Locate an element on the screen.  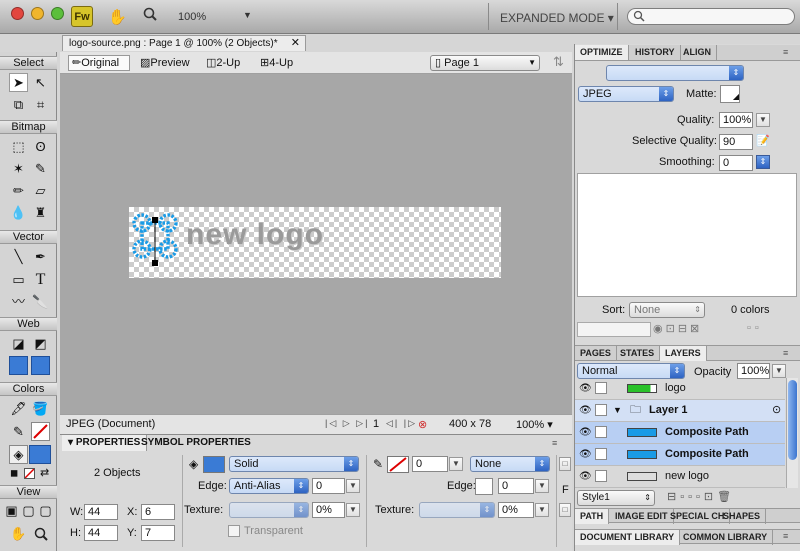
paint-bucket-icon: 🪣 is located at coordinates (40, 408).